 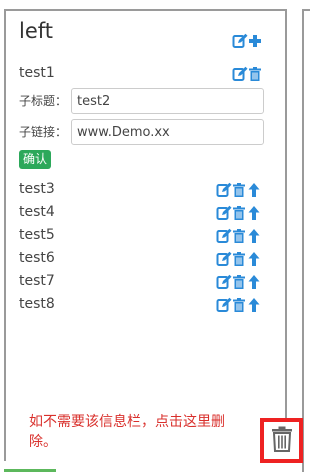 What do you see at coordinates (141, 189) in the screenshot?
I see `list-item: test3` at bounding box center [141, 189].